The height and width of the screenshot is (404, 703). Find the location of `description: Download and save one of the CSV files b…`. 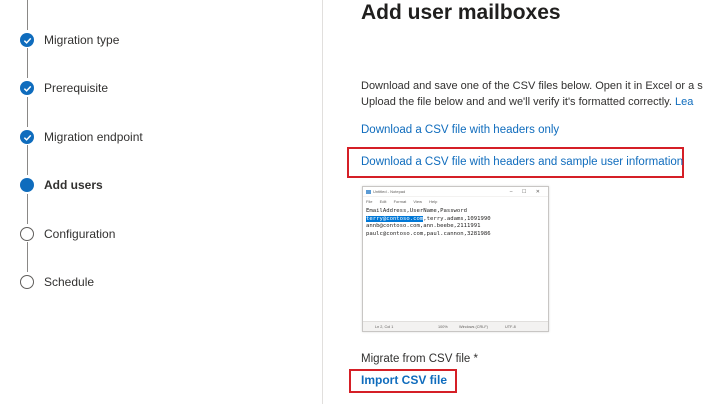

description: Download and save one of the CSV files b… is located at coordinates (532, 94).